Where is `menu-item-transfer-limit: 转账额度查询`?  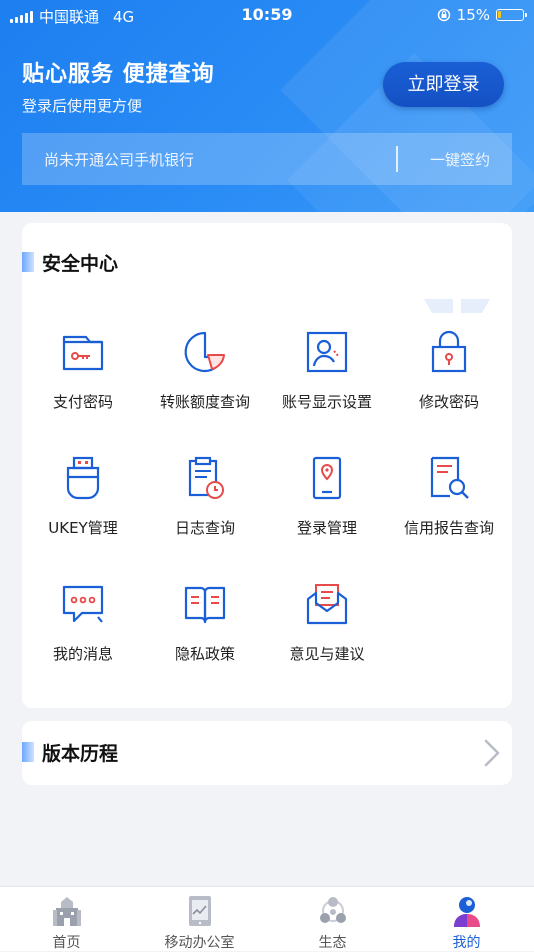 menu-item-transfer-limit: 转账额度查询 is located at coordinates (205, 370).